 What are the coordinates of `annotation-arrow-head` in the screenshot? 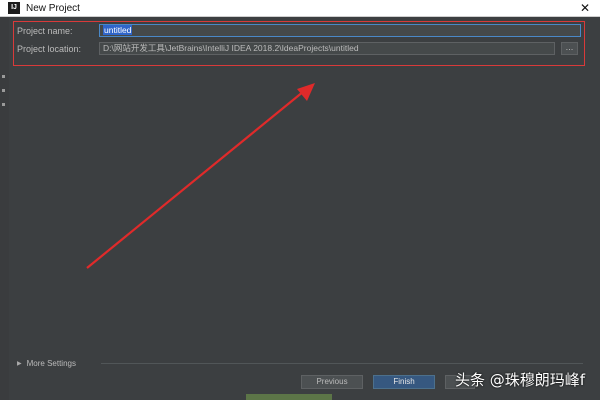 It's located at (306, 92).